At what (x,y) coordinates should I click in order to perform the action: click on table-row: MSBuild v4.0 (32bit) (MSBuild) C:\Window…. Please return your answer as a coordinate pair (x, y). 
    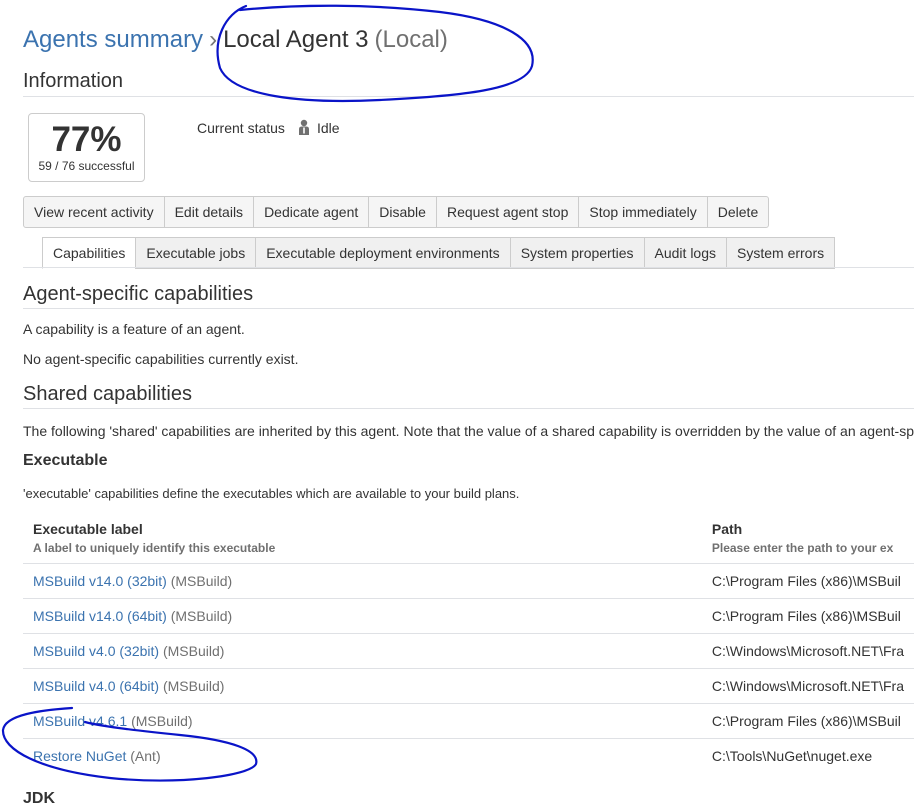
    Looking at the image, I should click on (468, 651).